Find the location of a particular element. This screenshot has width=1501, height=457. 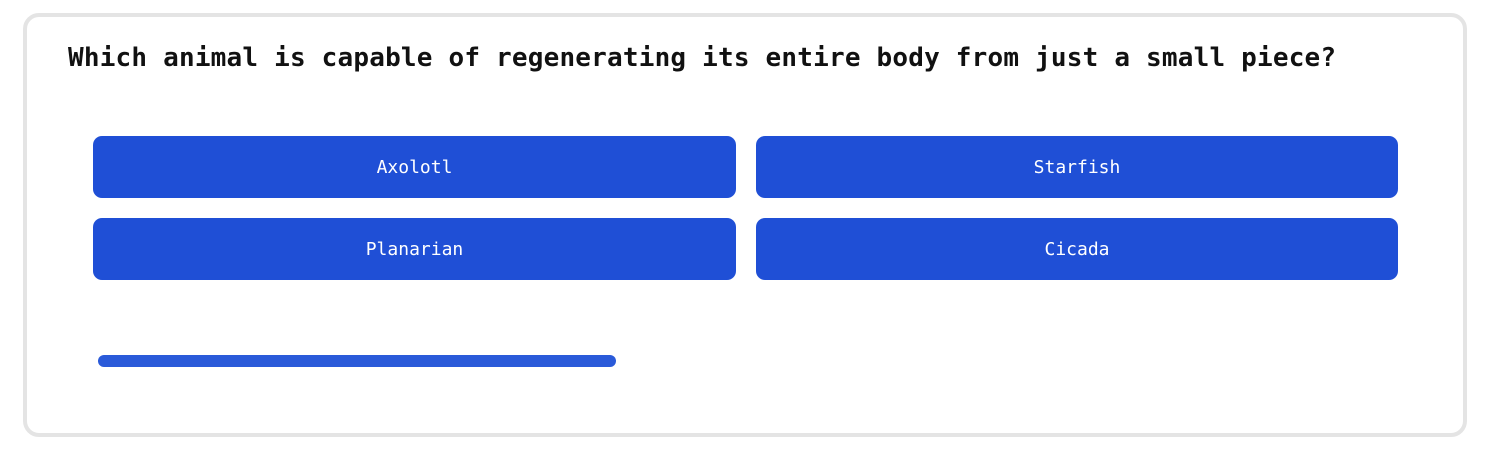

answer-option-axolotl: Axolotl is located at coordinates (414, 167).